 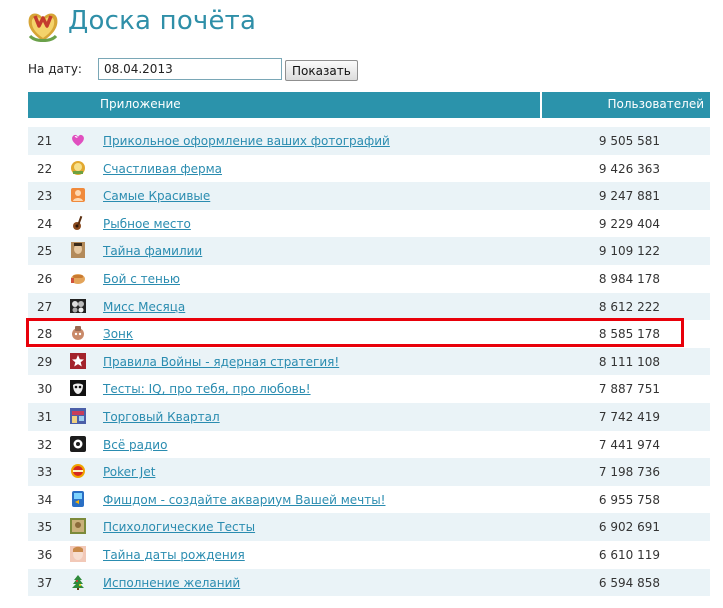 What do you see at coordinates (629, 141) in the screenshot?
I see `row-users: 9 505 581` at bounding box center [629, 141].